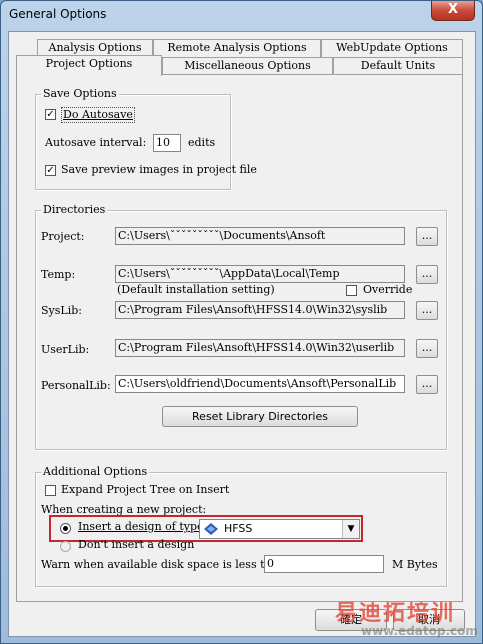 Image resolution: width=483 pixels, height=644 pixels. I want to click on do-autosave-checkbox: ✓, so click(50, 114).